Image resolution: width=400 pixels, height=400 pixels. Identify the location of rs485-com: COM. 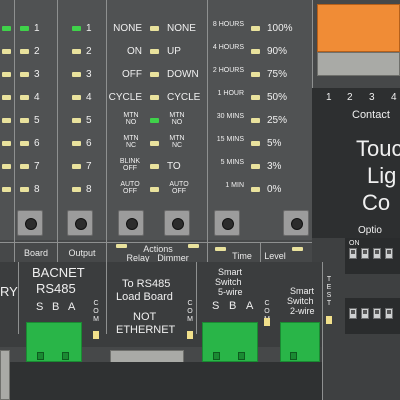
(190, 311).